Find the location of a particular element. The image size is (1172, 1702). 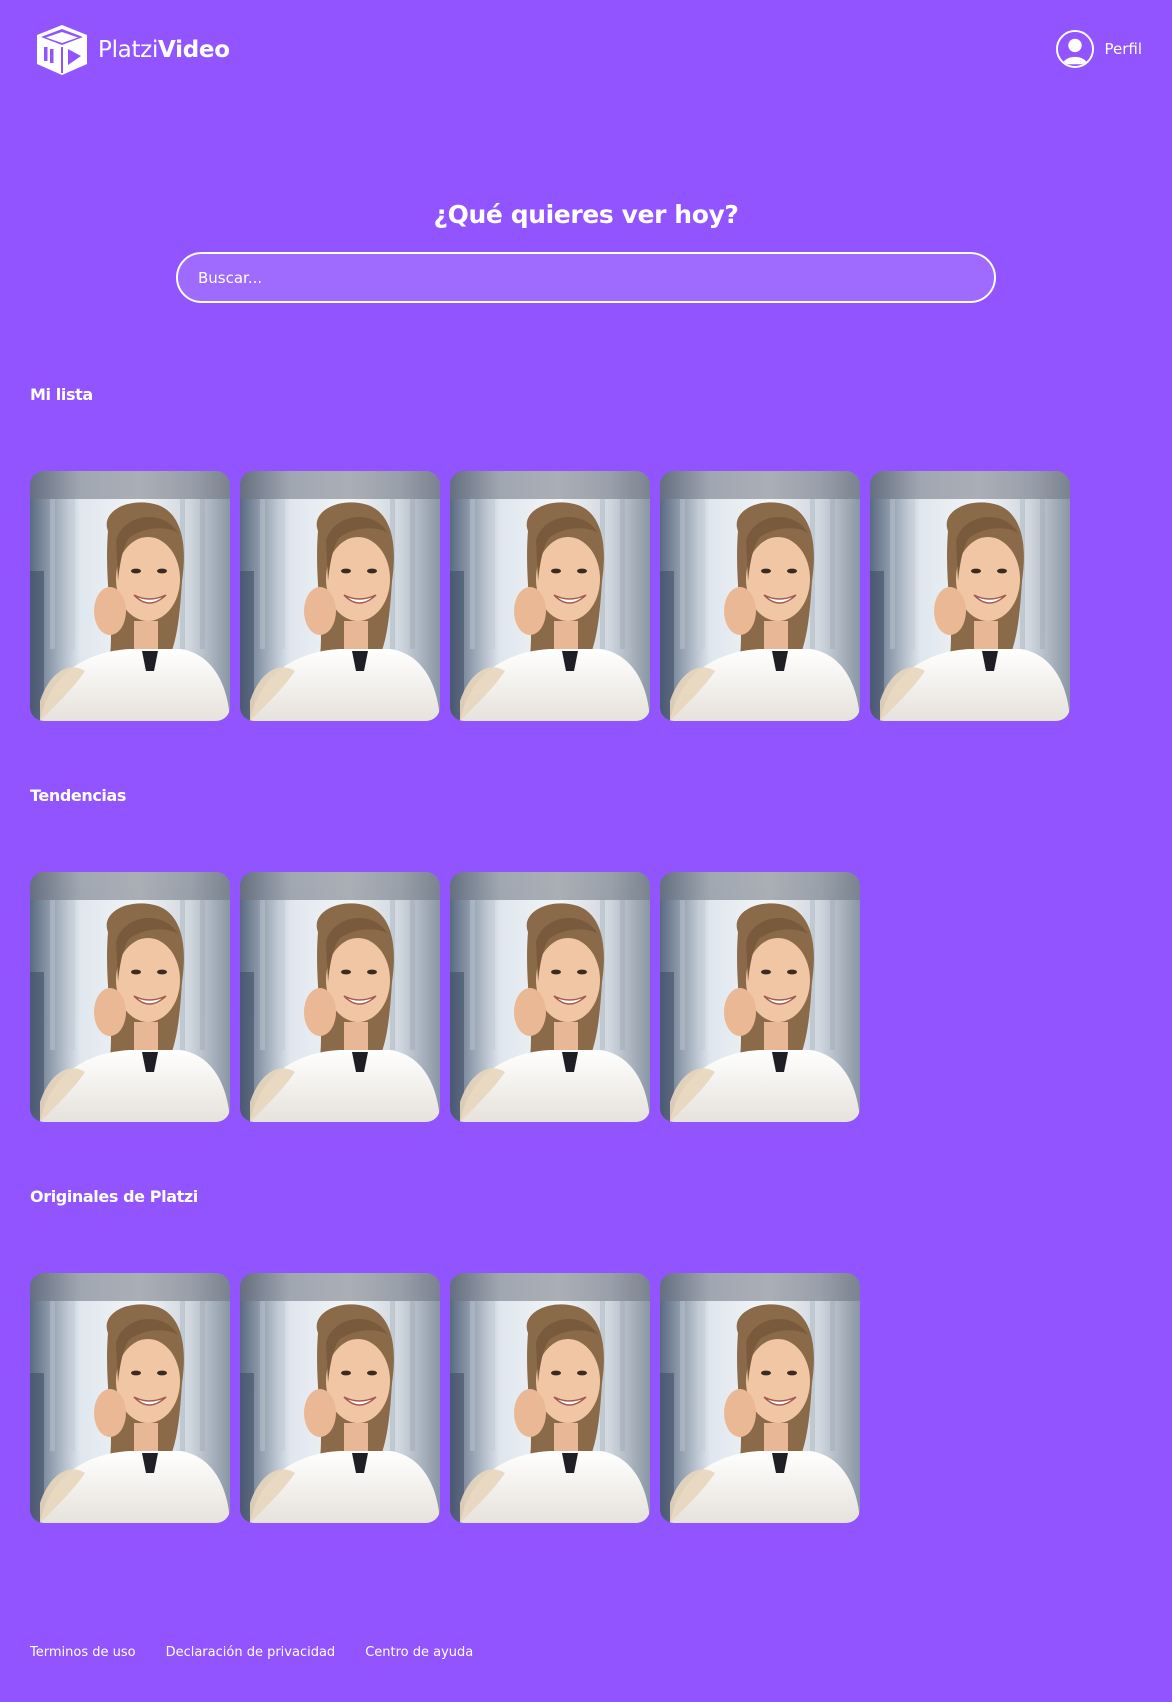

brand-name-part2: Video is located at coordinates (194, 50).